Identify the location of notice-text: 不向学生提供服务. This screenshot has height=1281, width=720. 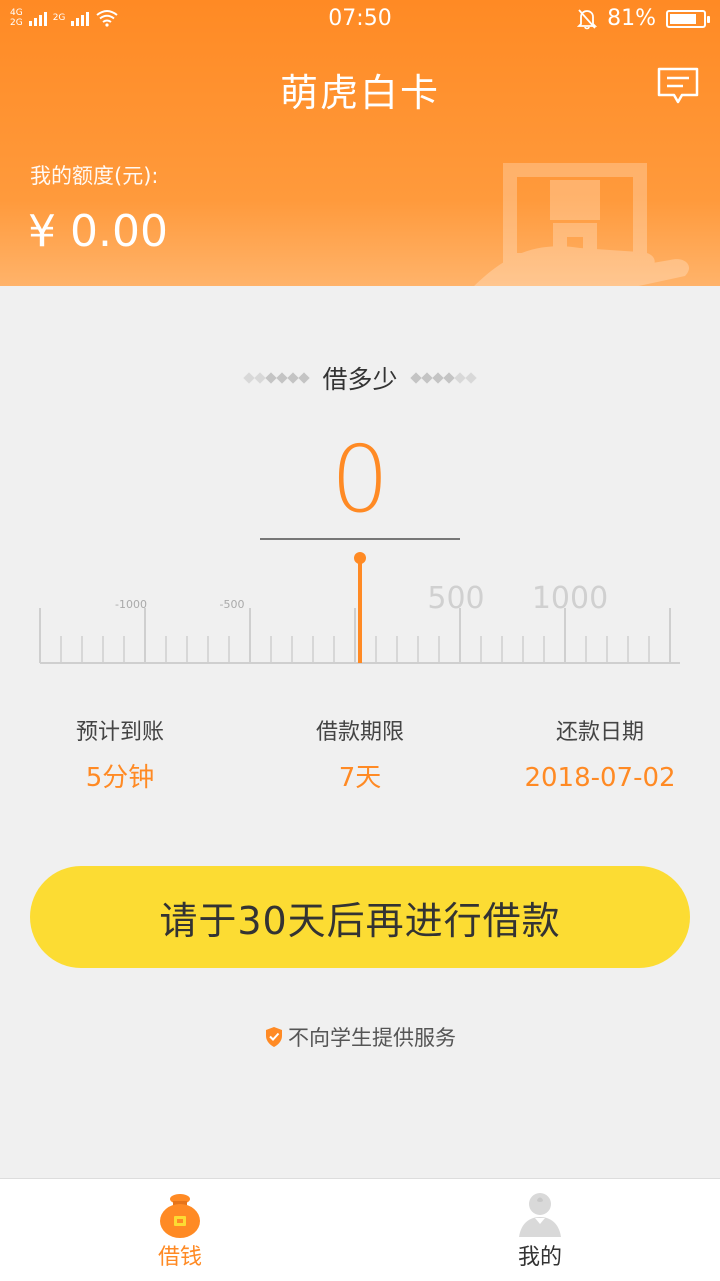
(372, 1038).